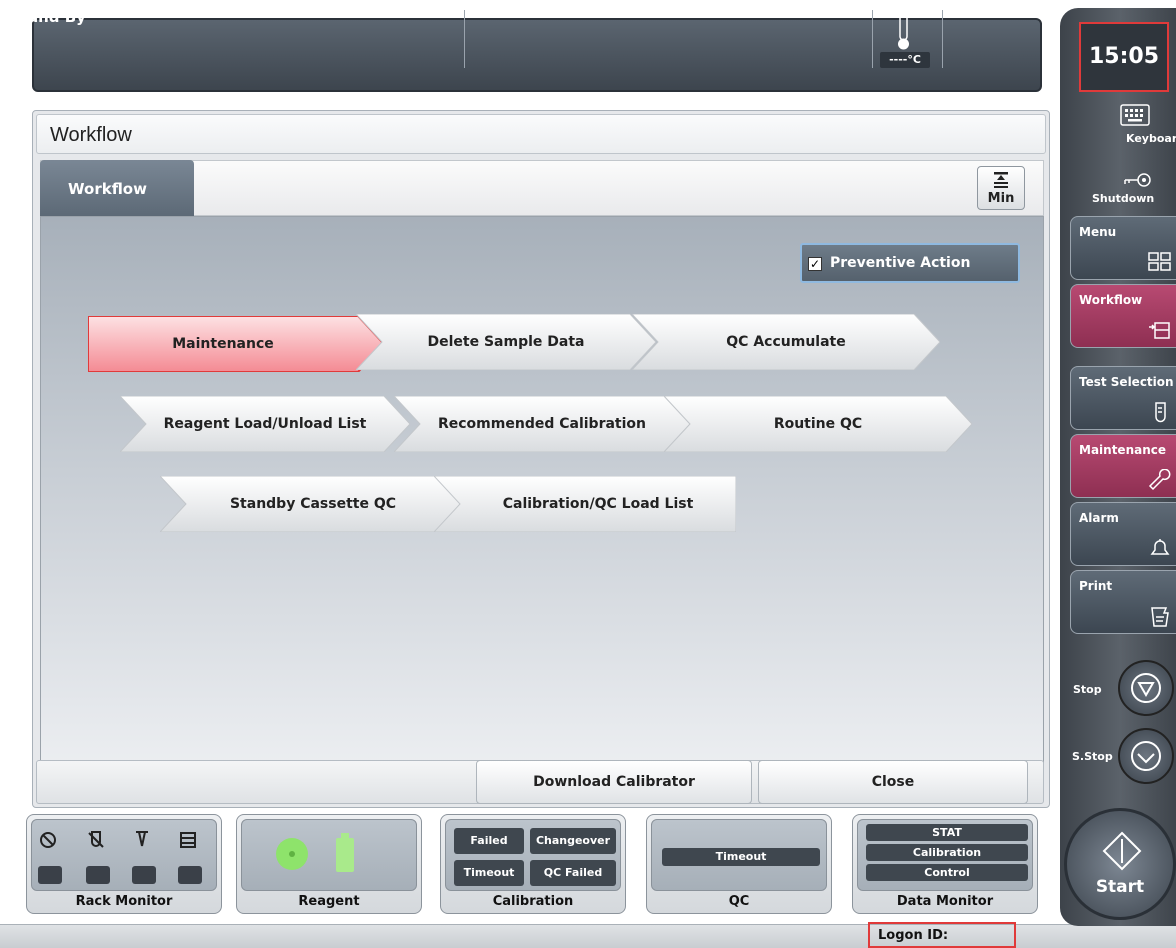  I want to click on workflow-step-label: QC Accumulate, so click(786, 342).